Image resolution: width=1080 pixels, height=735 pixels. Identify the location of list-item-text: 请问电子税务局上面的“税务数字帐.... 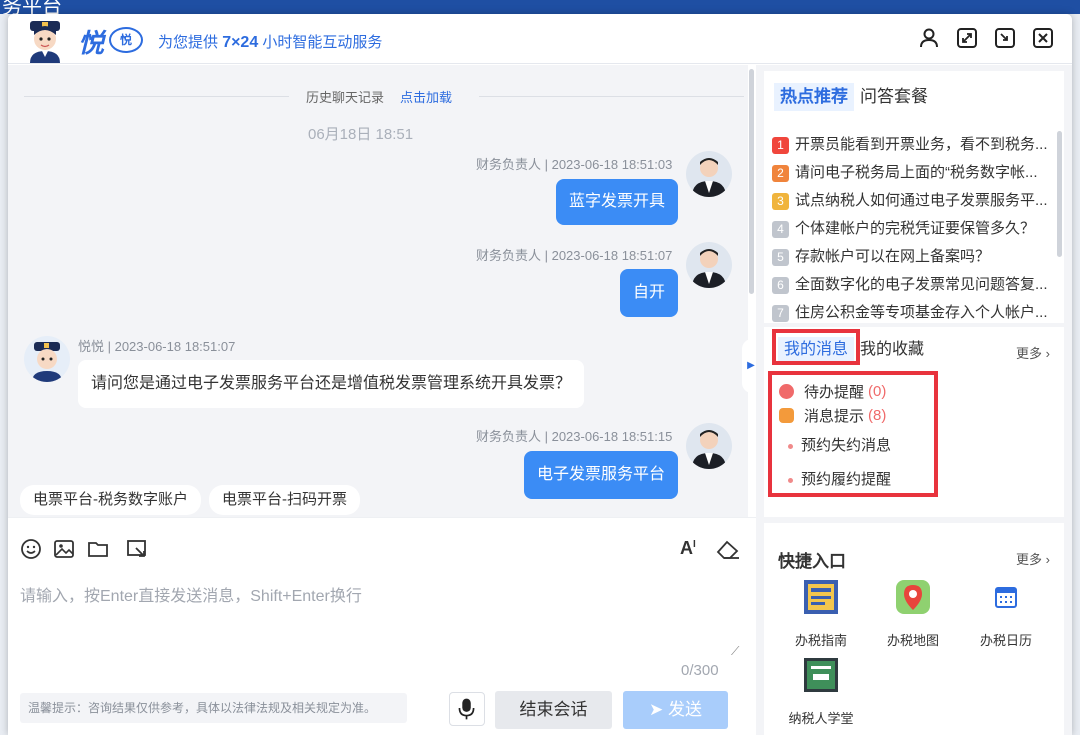
(916, 172).